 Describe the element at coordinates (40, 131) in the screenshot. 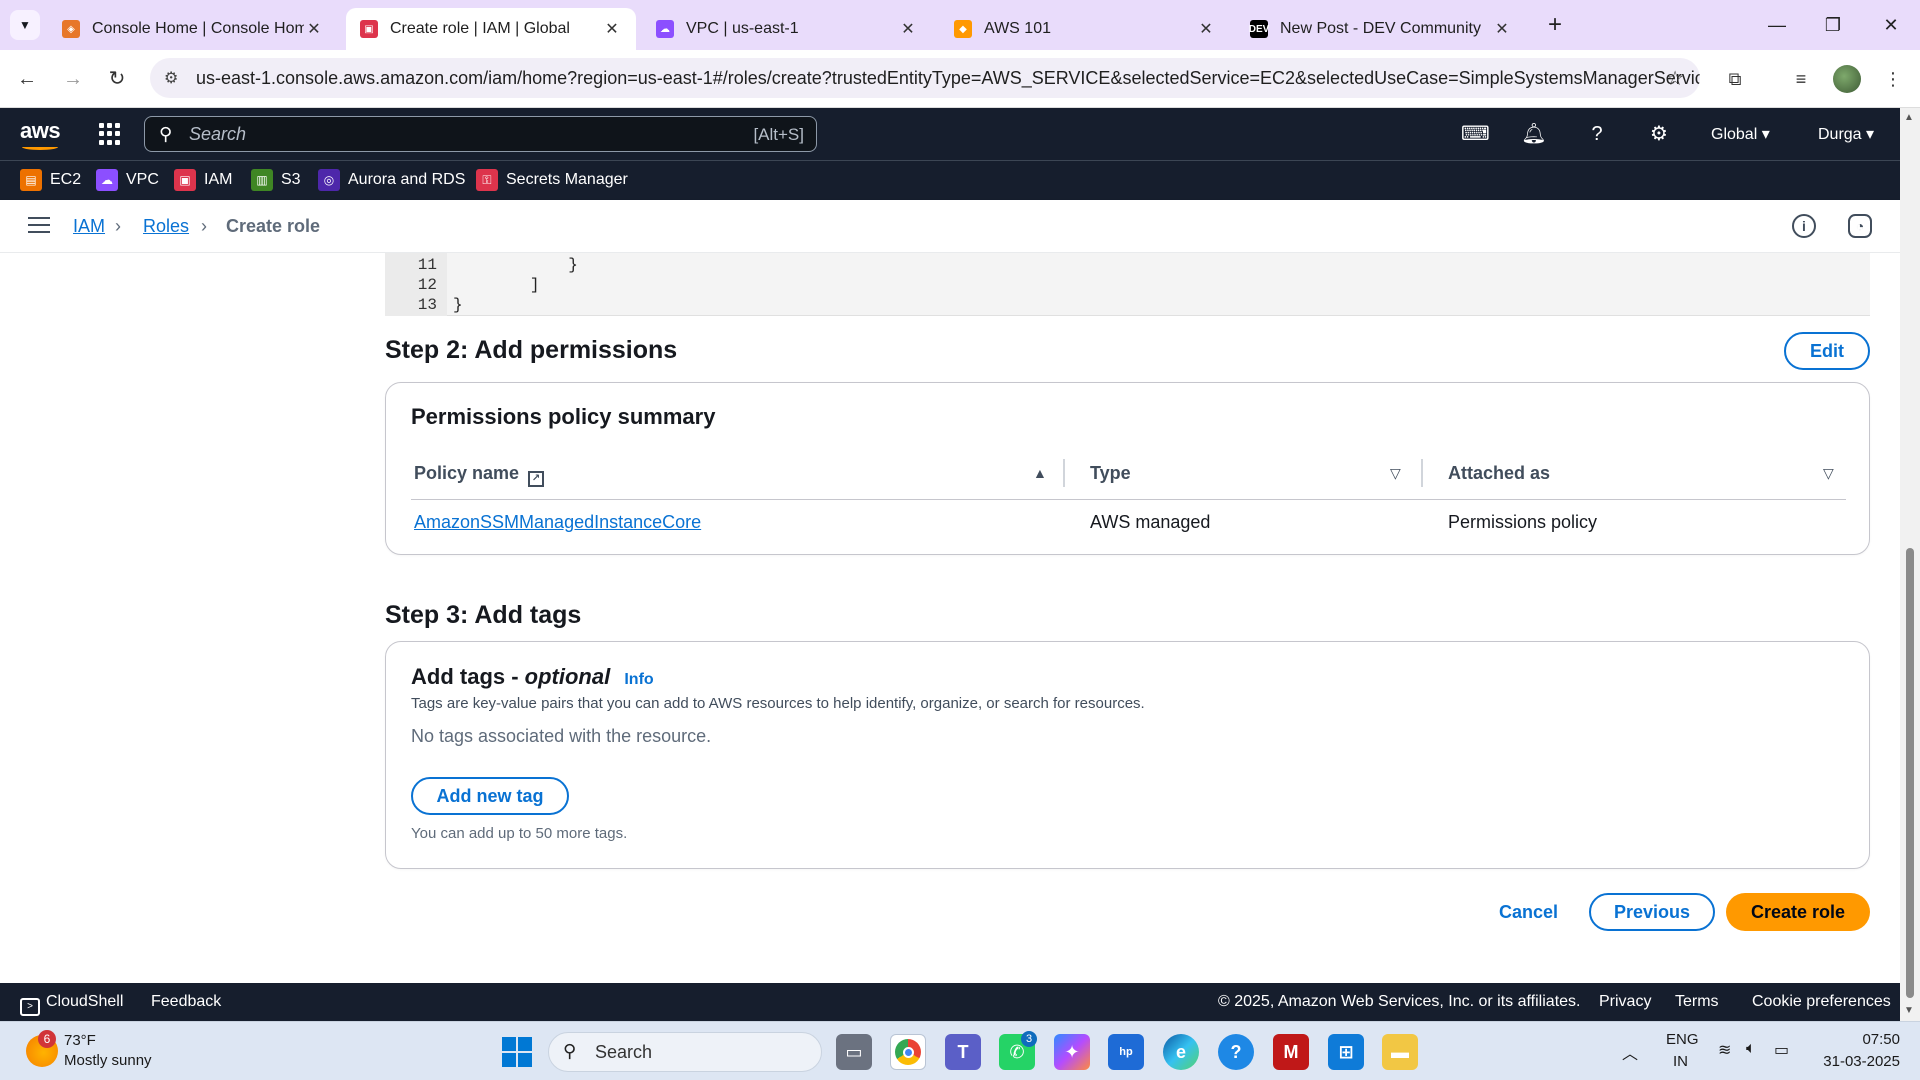

I see `aws-logo: aws` at that location.